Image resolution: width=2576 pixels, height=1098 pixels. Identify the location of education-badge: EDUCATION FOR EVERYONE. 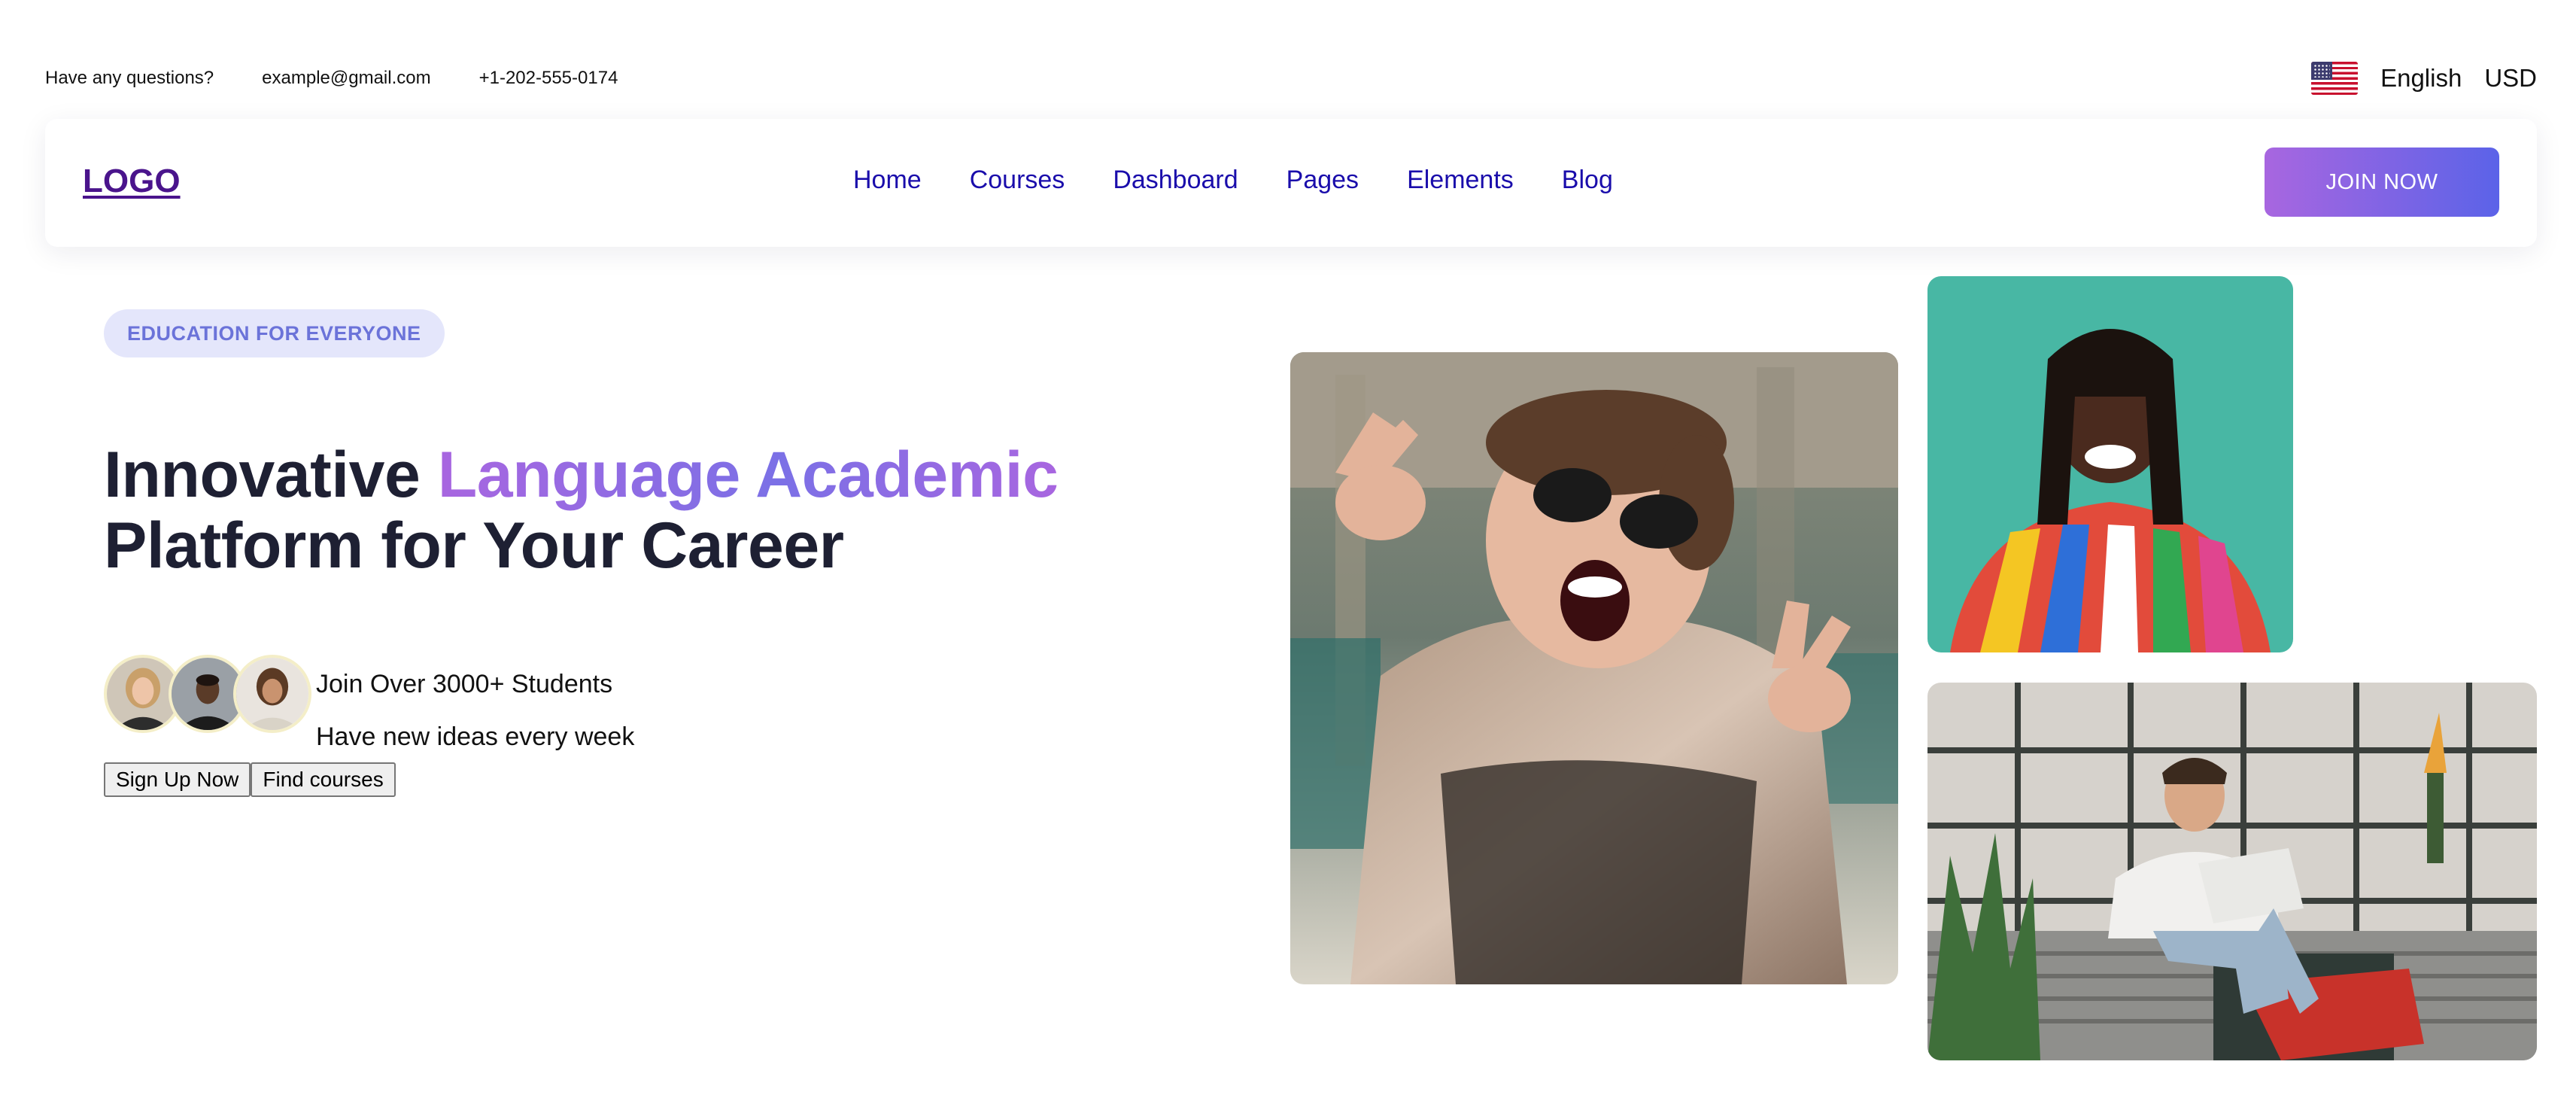
(274, 333).